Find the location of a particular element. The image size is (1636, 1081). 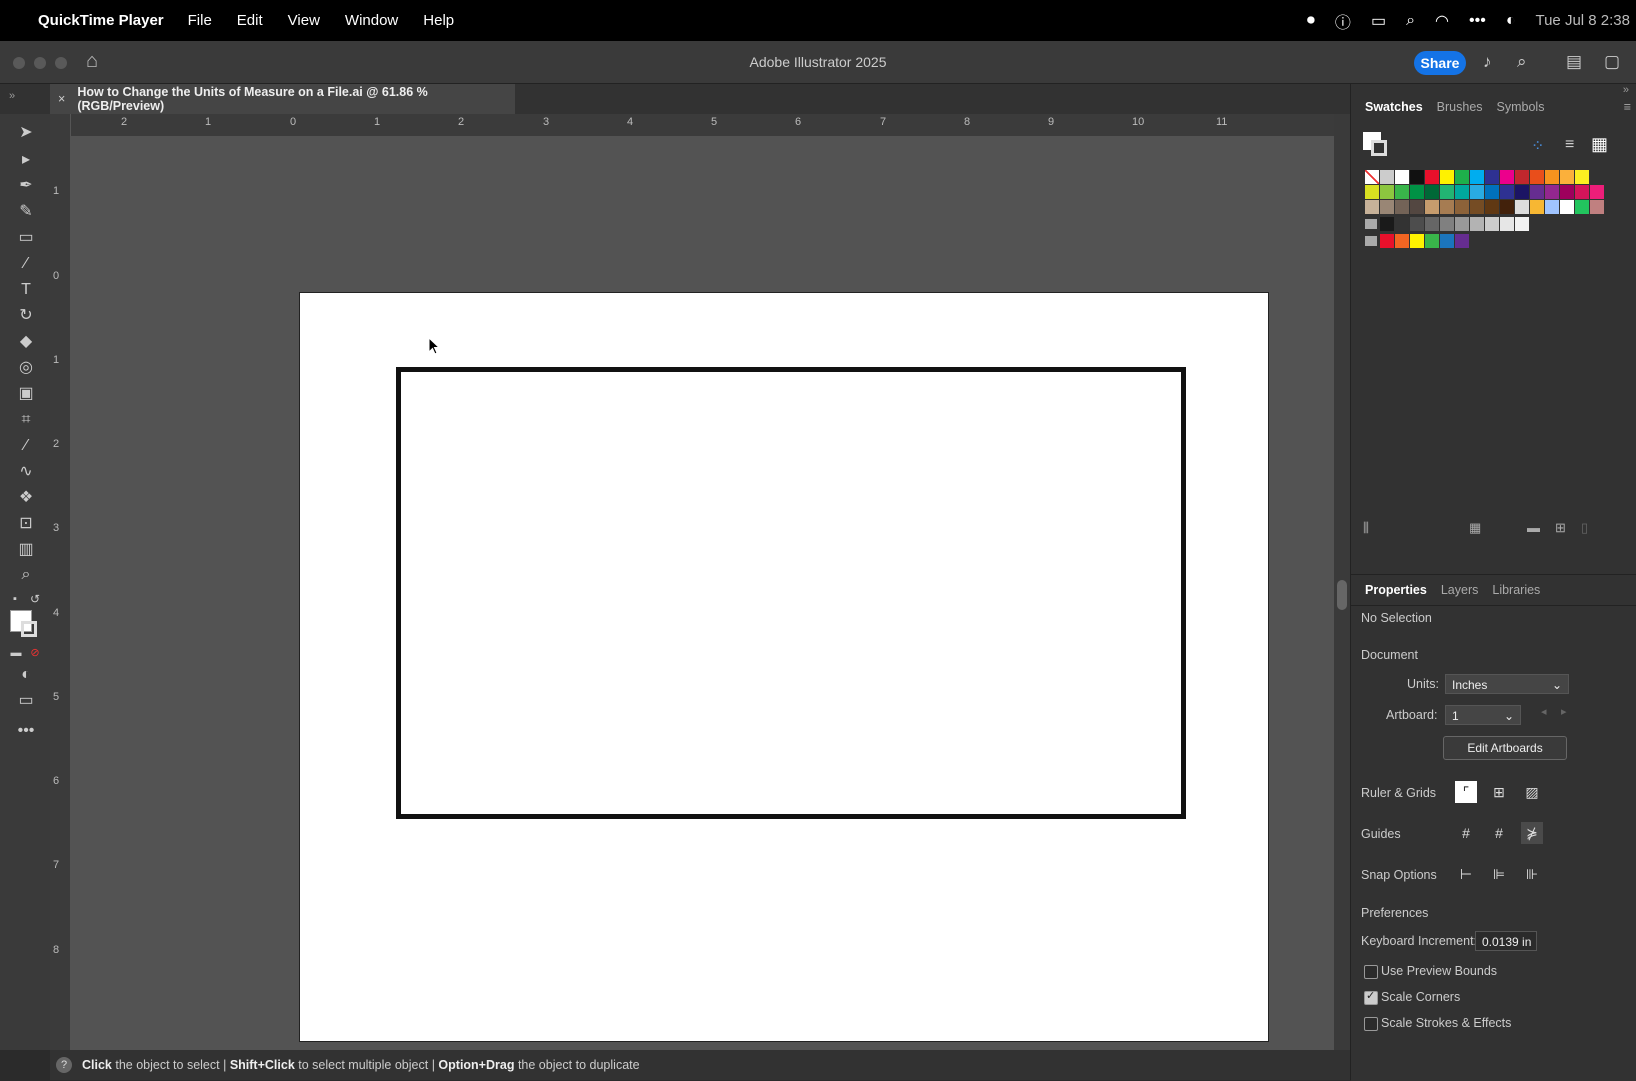

snap-to-glyph-icon: ⊪ is located at coordinates (1532, 874).